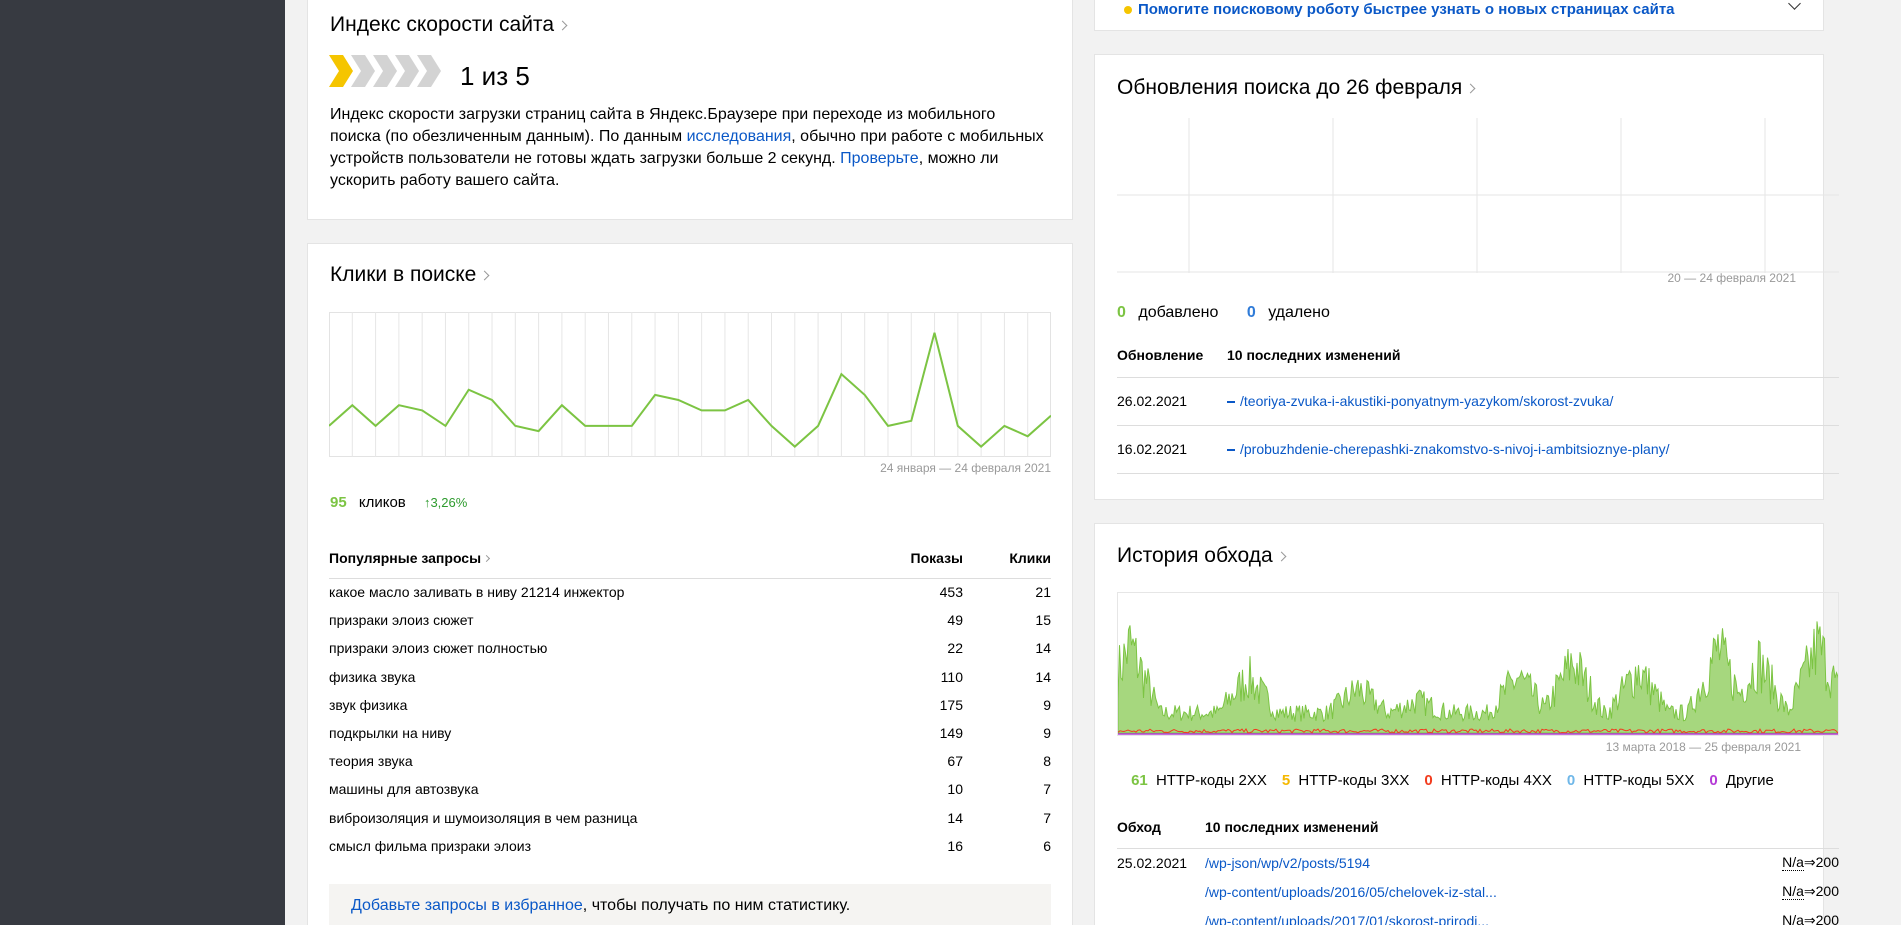 The width and height of the screenshot is (1901, 925). What do you see at coordinates (1047, 761) in the screenshot?
I see `query-clicks: 8` at bounding box center [1047, 761].